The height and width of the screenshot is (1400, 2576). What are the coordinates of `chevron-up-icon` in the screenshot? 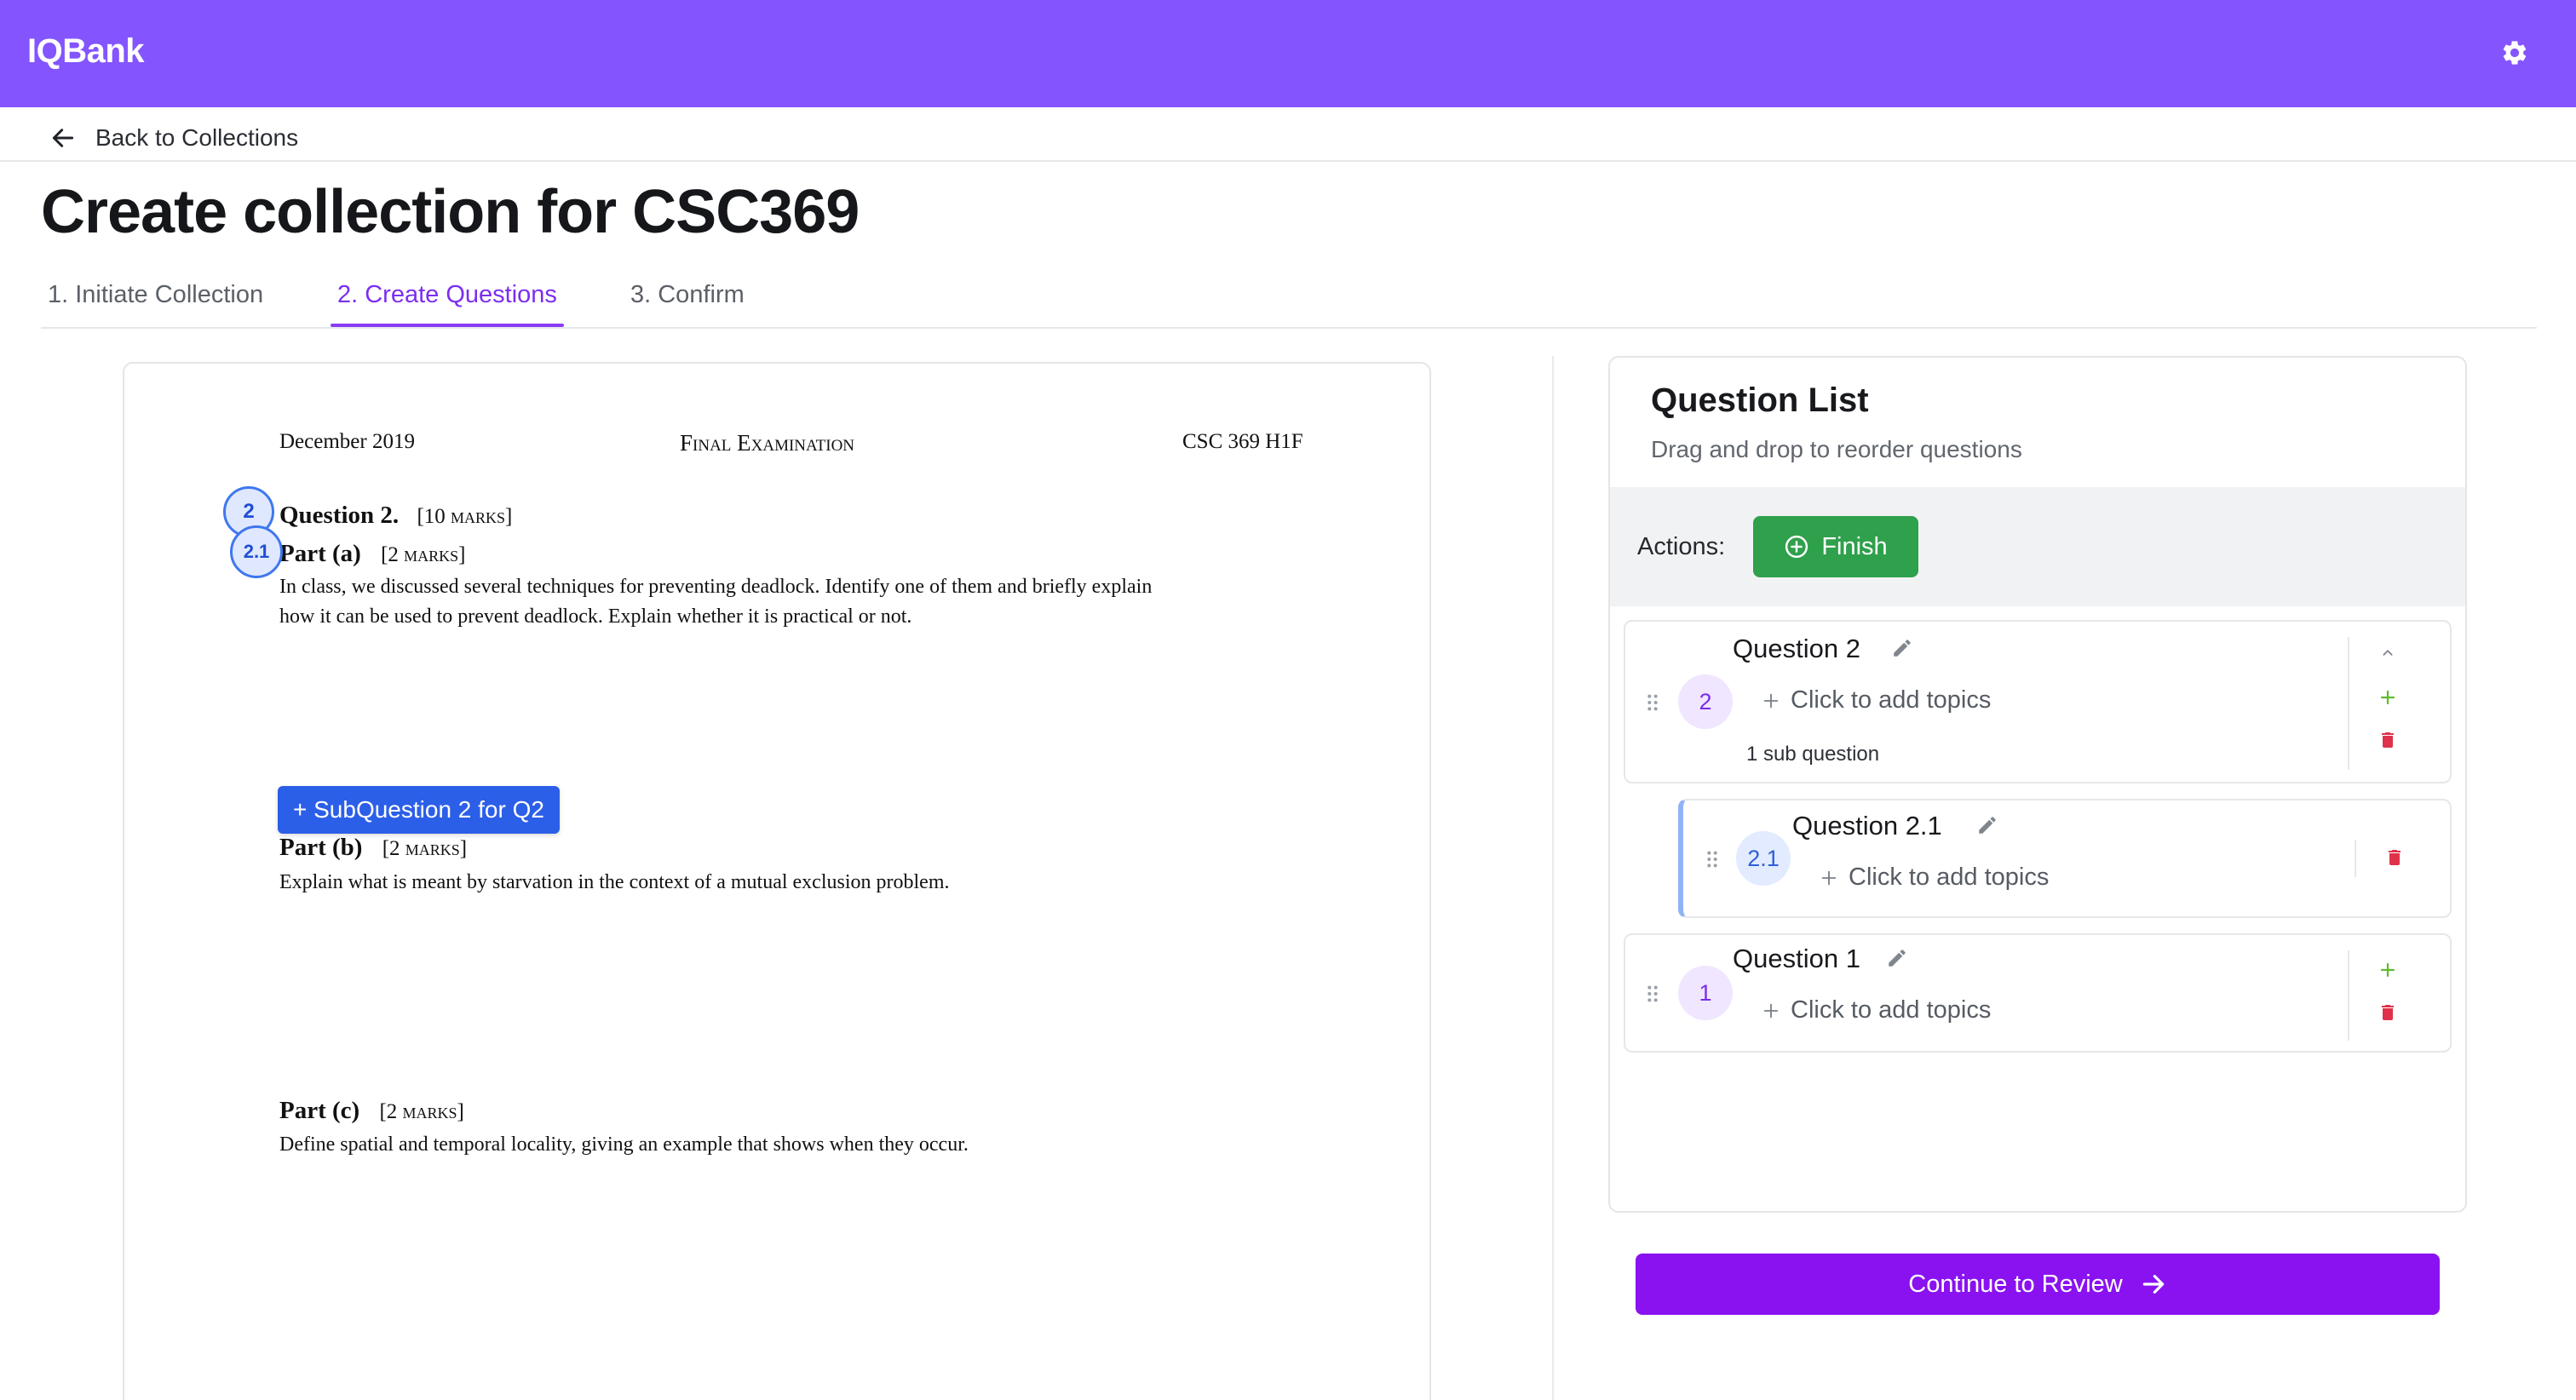 It's located at (2388, 653).